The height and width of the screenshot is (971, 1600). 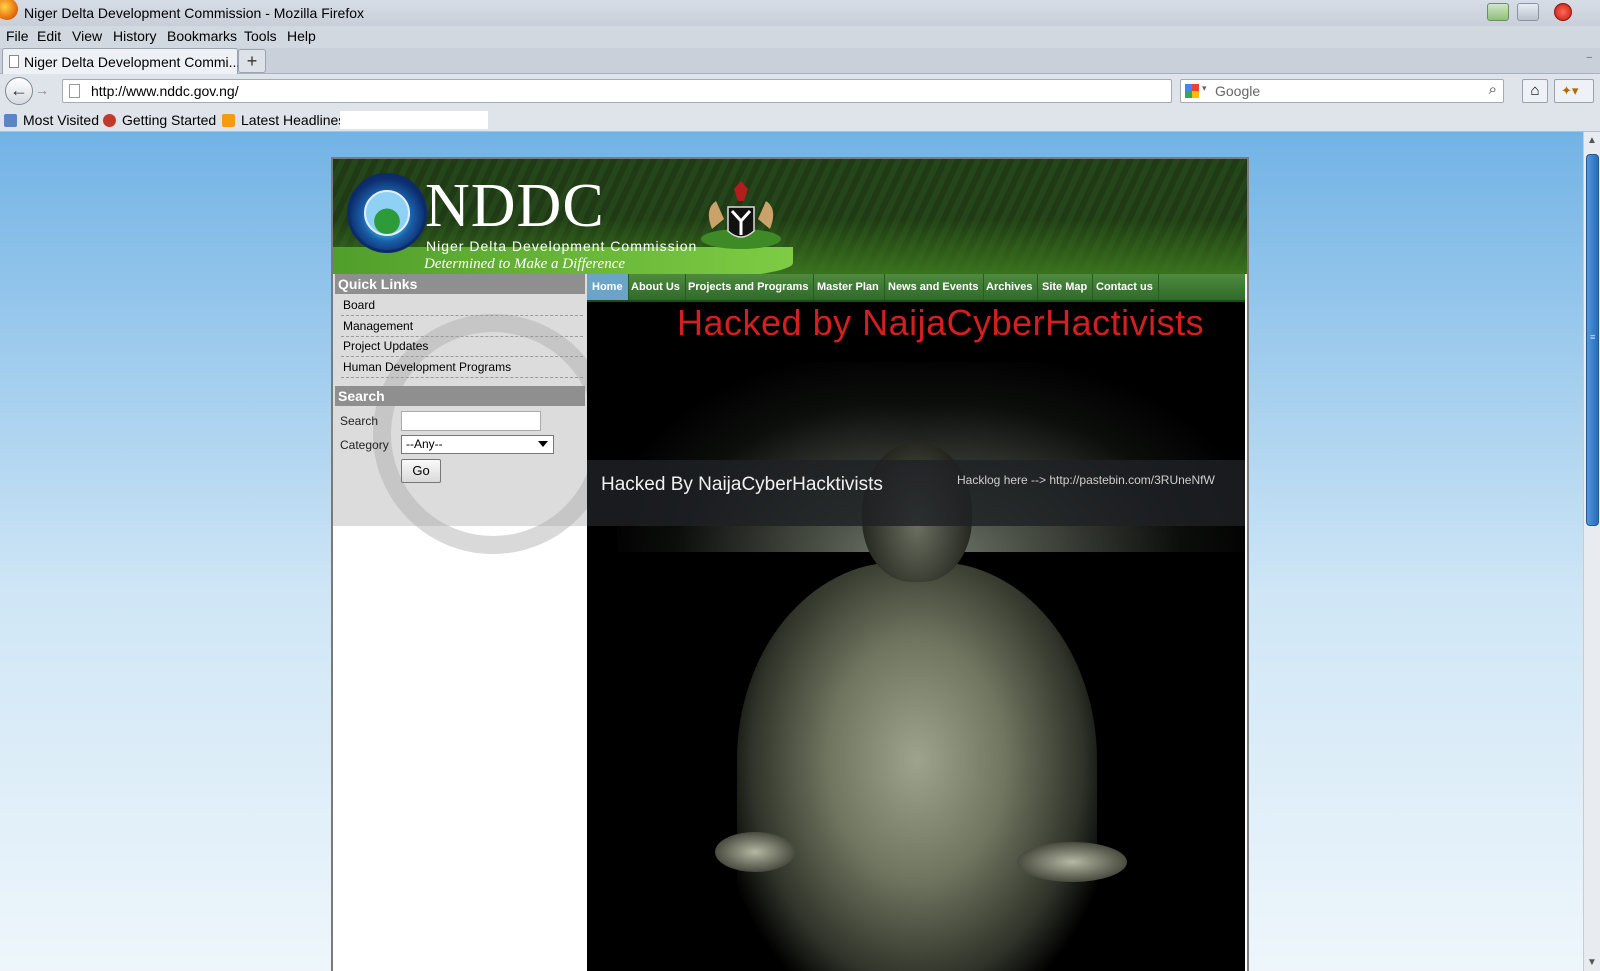 What do you see at coordinates (202, 36) in the screenshot?
I see `menu-bookmarks: Bookmarks` at bounding box center [202, 36].